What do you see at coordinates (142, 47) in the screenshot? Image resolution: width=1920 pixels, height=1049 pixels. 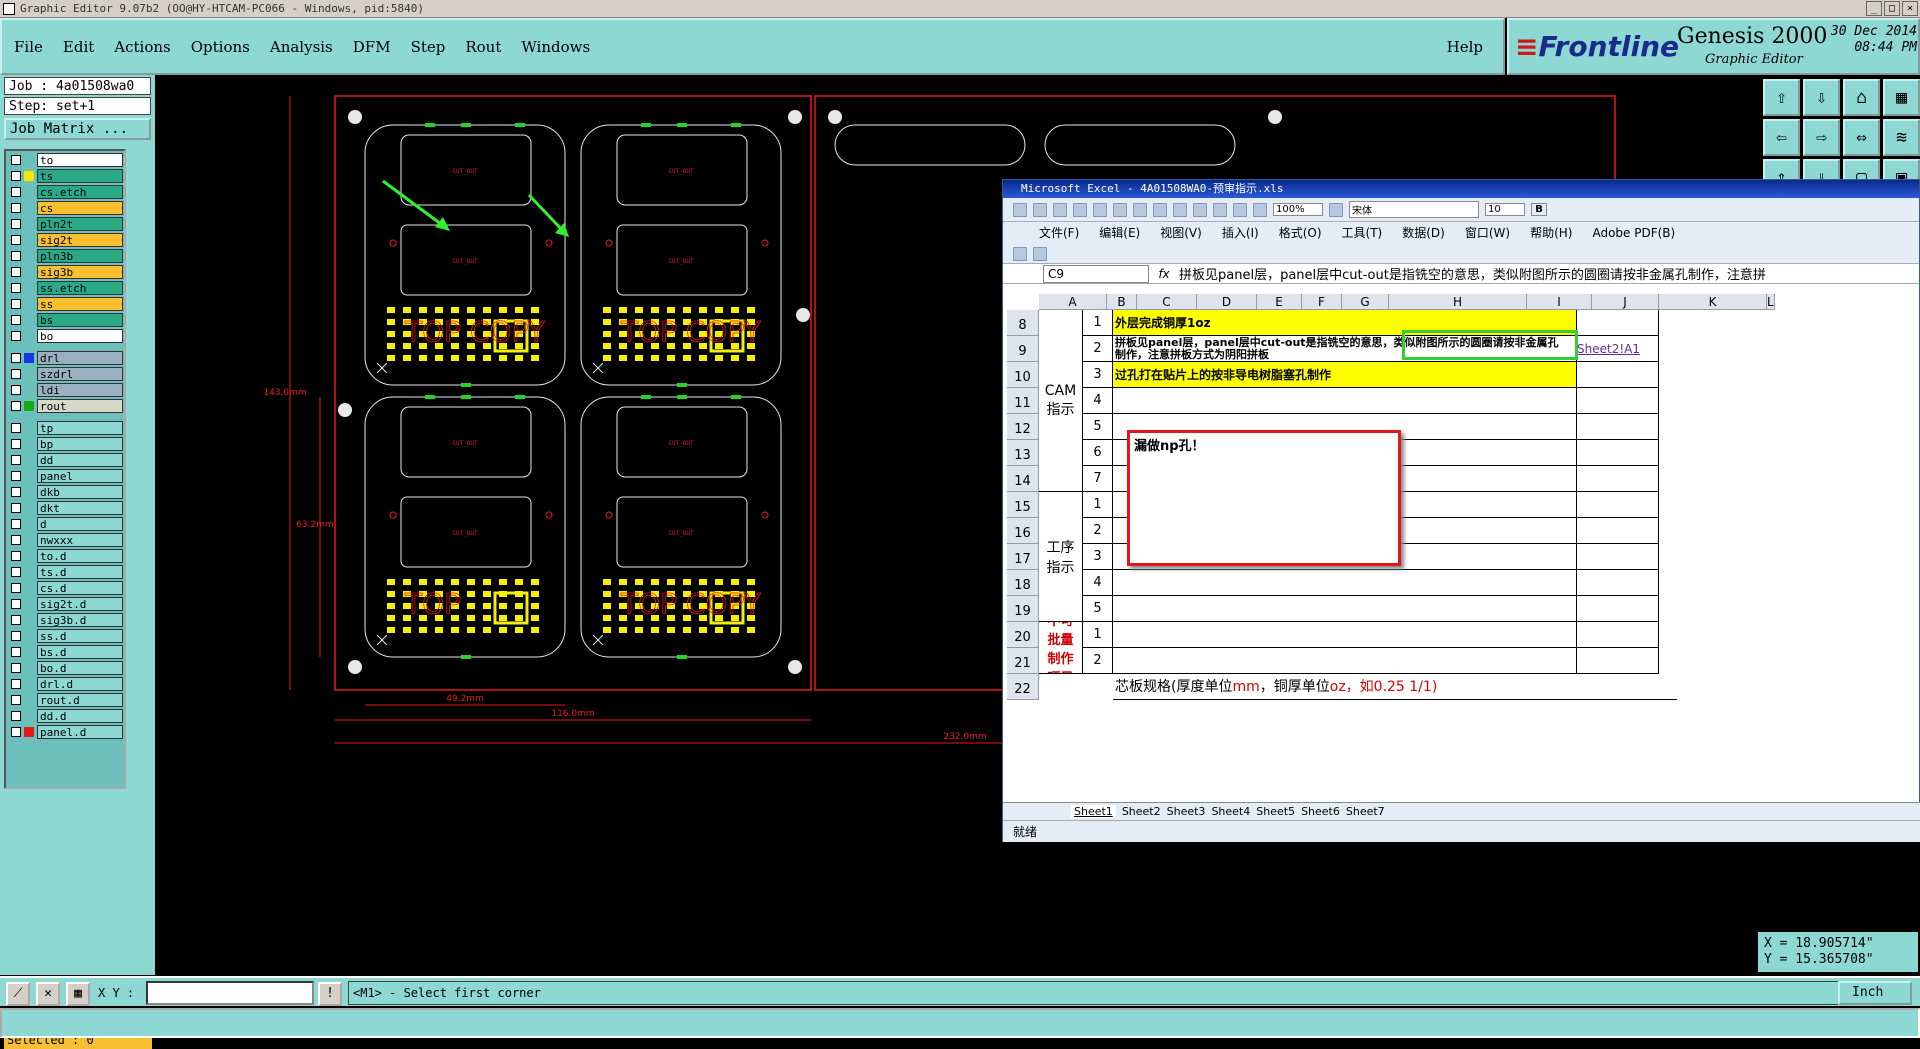 I see `menu-actions: Actions` at bounding box center [142, 47].